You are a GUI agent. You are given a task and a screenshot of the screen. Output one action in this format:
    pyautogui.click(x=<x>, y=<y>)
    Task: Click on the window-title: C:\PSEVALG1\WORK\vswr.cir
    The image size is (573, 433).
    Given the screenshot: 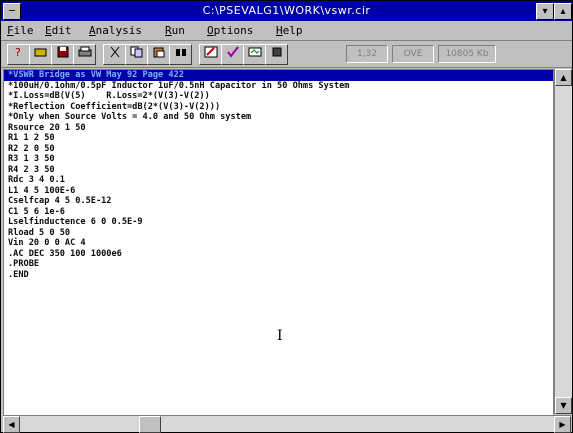 What is the action you would take?
    pyautogui.click(x=286, y=10)
    